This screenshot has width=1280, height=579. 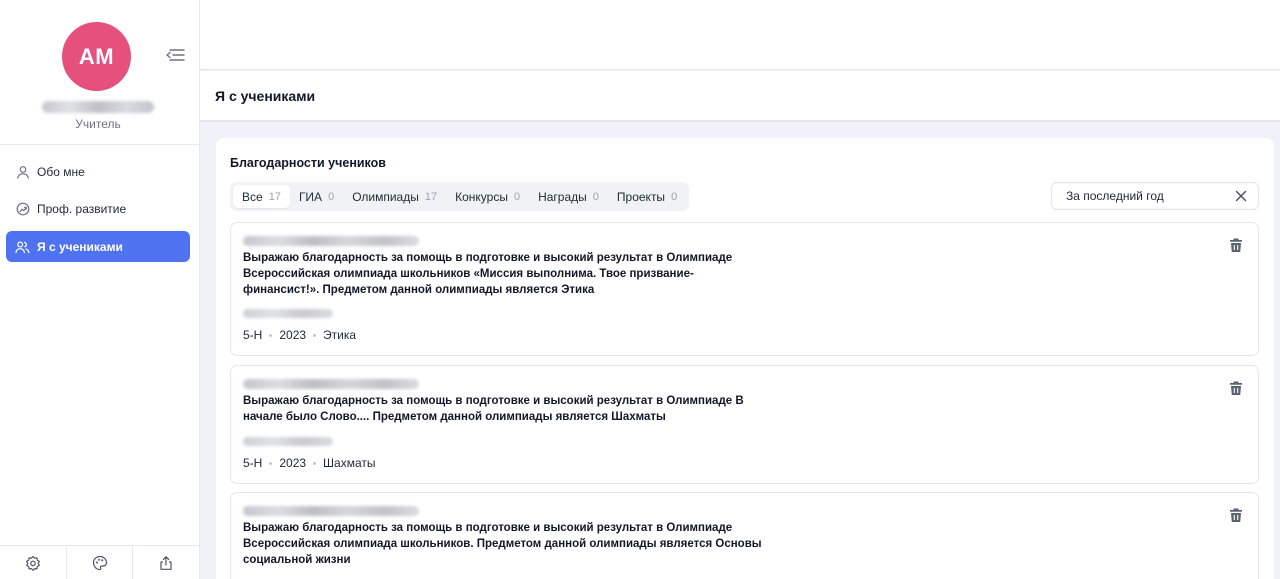 What do you see at coordinates (252, 196) in the screenshot?
I see `tab-label: Все` at bounding box center [252, 196].